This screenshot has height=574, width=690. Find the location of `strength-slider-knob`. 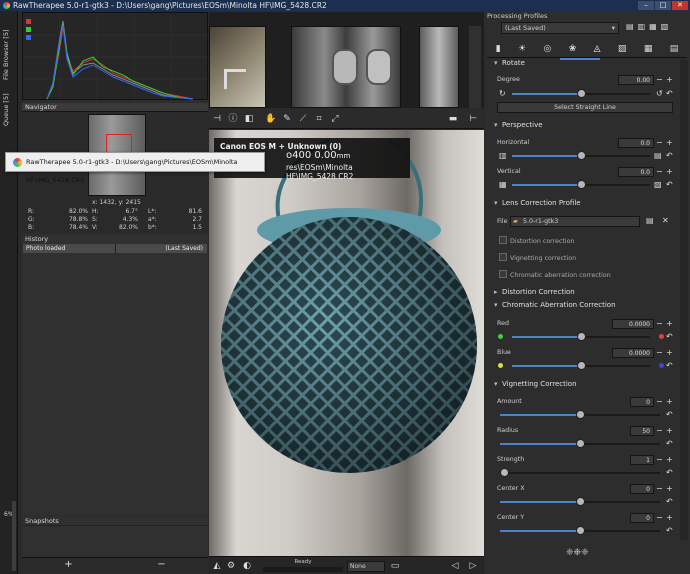

strength-slider-knob is located at coordinates (504, 472).